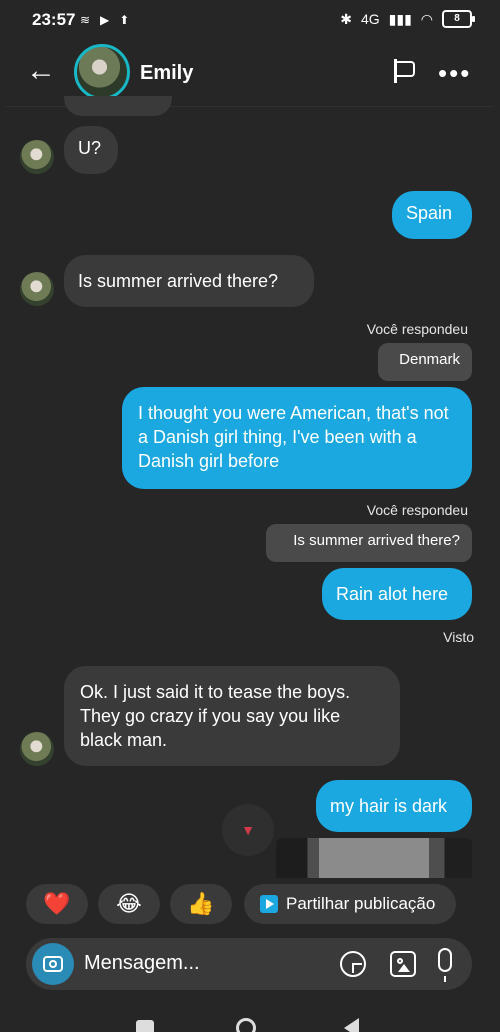 The height and width of the screenshot is (1032, 500). What do you see at coordinates (102, 72) in the screenshot?
I see `contact-avatar` at bounding box center [102, 72].